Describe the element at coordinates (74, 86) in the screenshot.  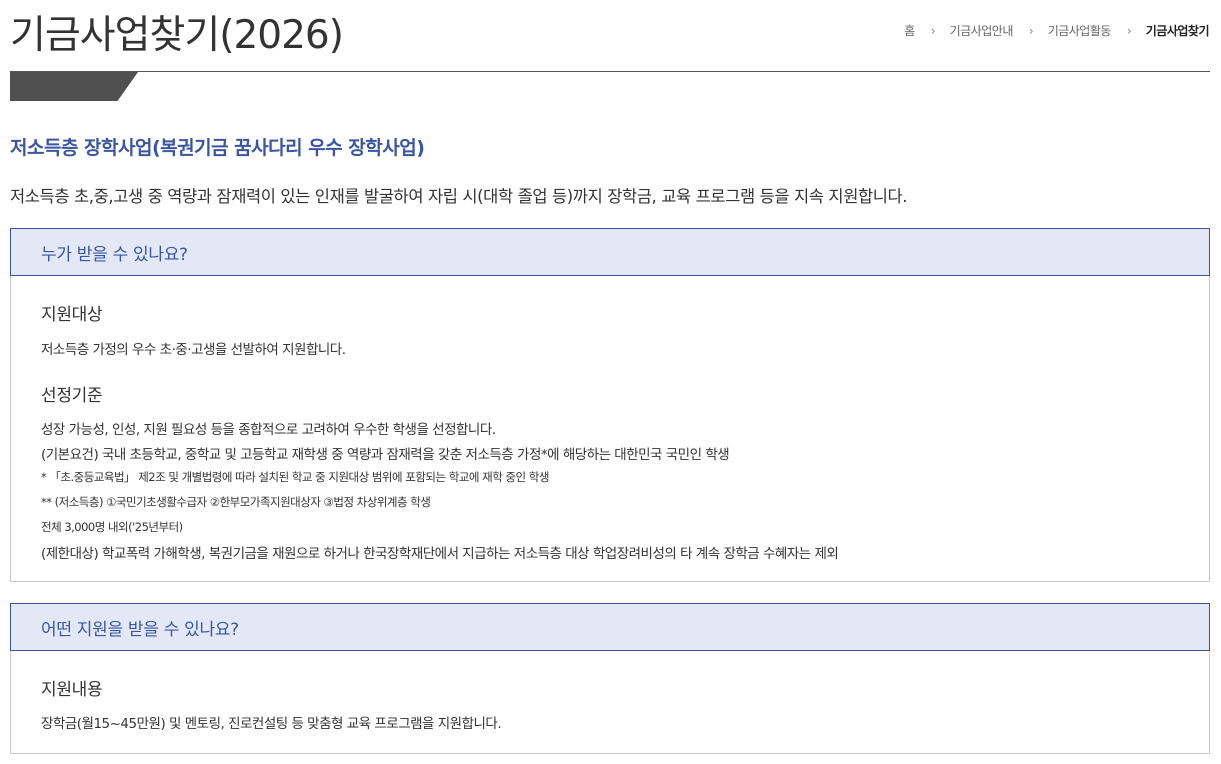
I see `title-tab-decoration` at that location.